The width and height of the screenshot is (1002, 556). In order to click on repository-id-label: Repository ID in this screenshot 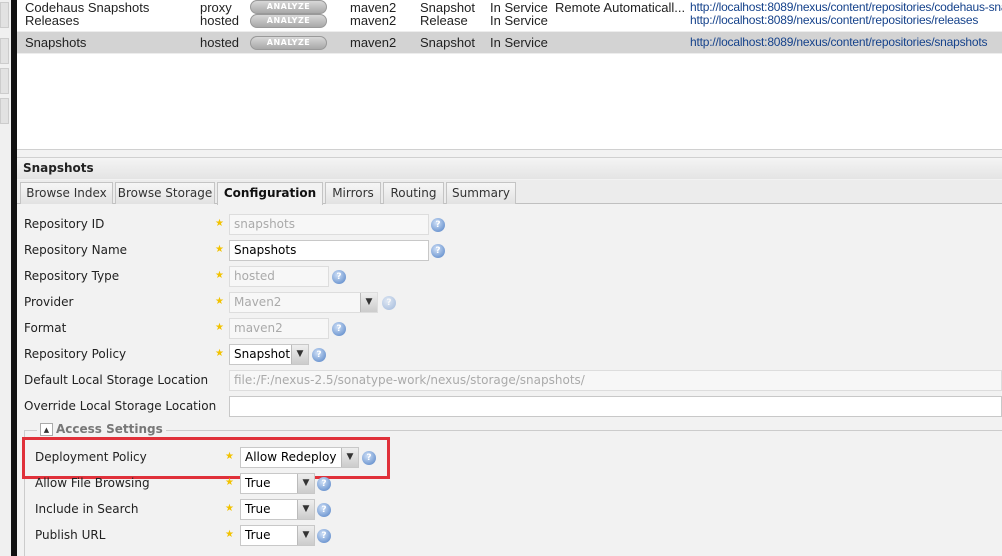, I will do `click(64, 224)`.